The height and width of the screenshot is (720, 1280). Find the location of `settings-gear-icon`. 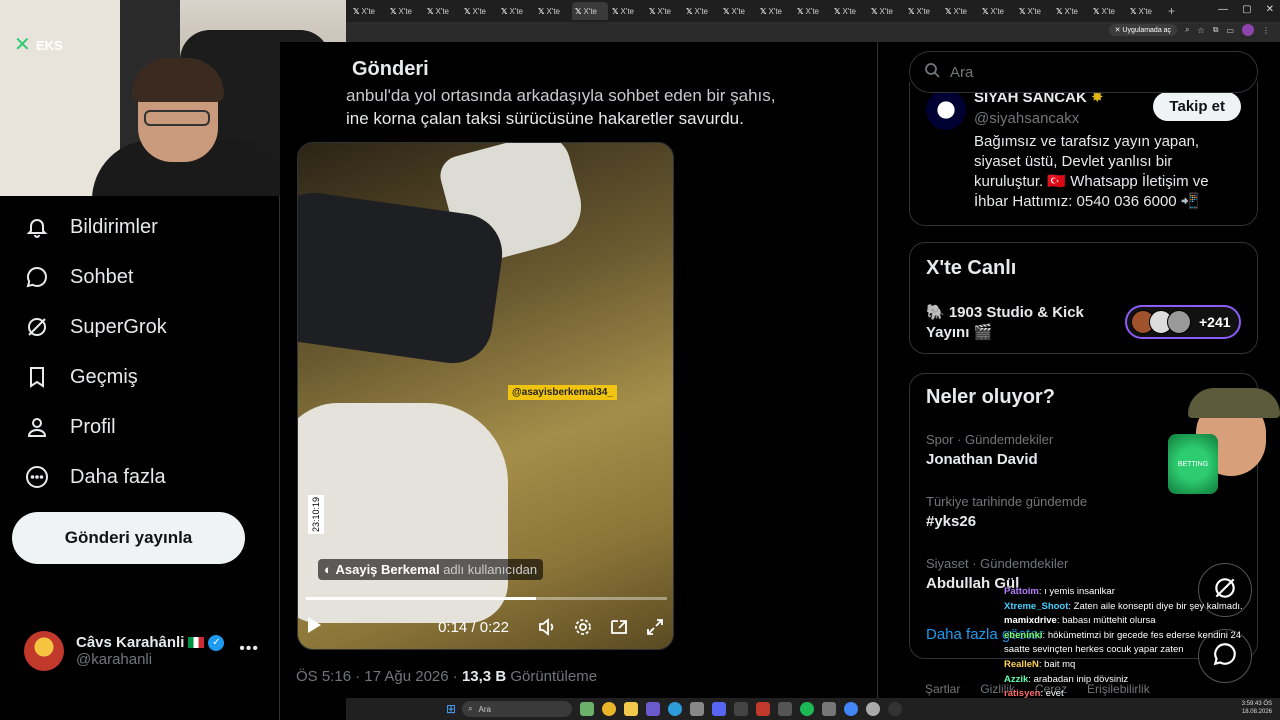

settings-gear-icon is located at coordinates (583, 627).